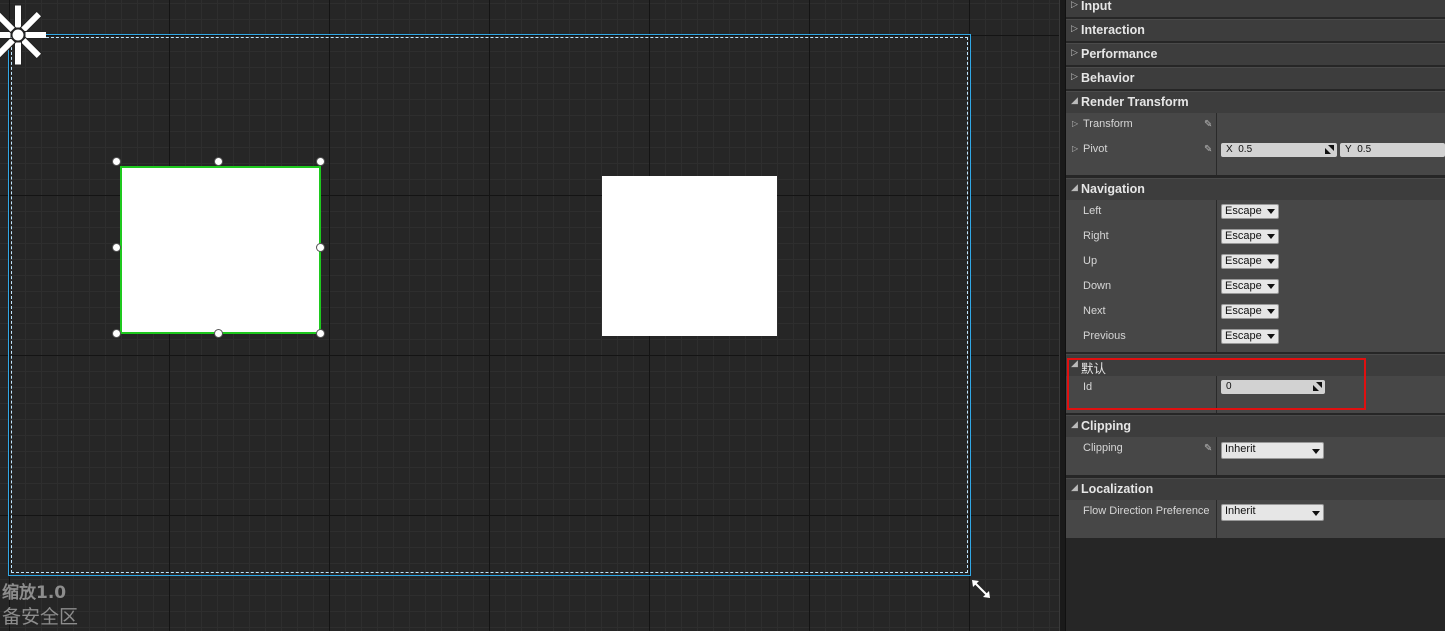 Image resolution: width=1445 pixels, height=631 pixels. I want to click on property-row-nav-right: Right Escape, so click(1255, 237).